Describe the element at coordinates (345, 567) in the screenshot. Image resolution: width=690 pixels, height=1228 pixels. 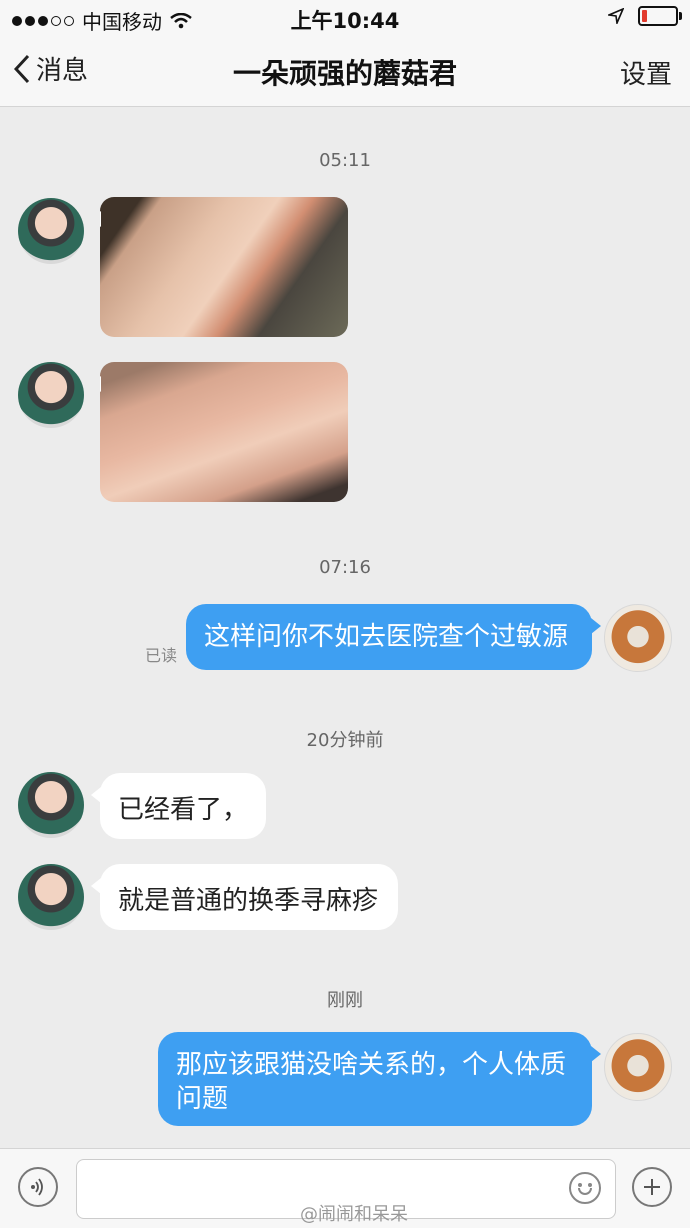
I see `timestamp: 07:16` at that location.